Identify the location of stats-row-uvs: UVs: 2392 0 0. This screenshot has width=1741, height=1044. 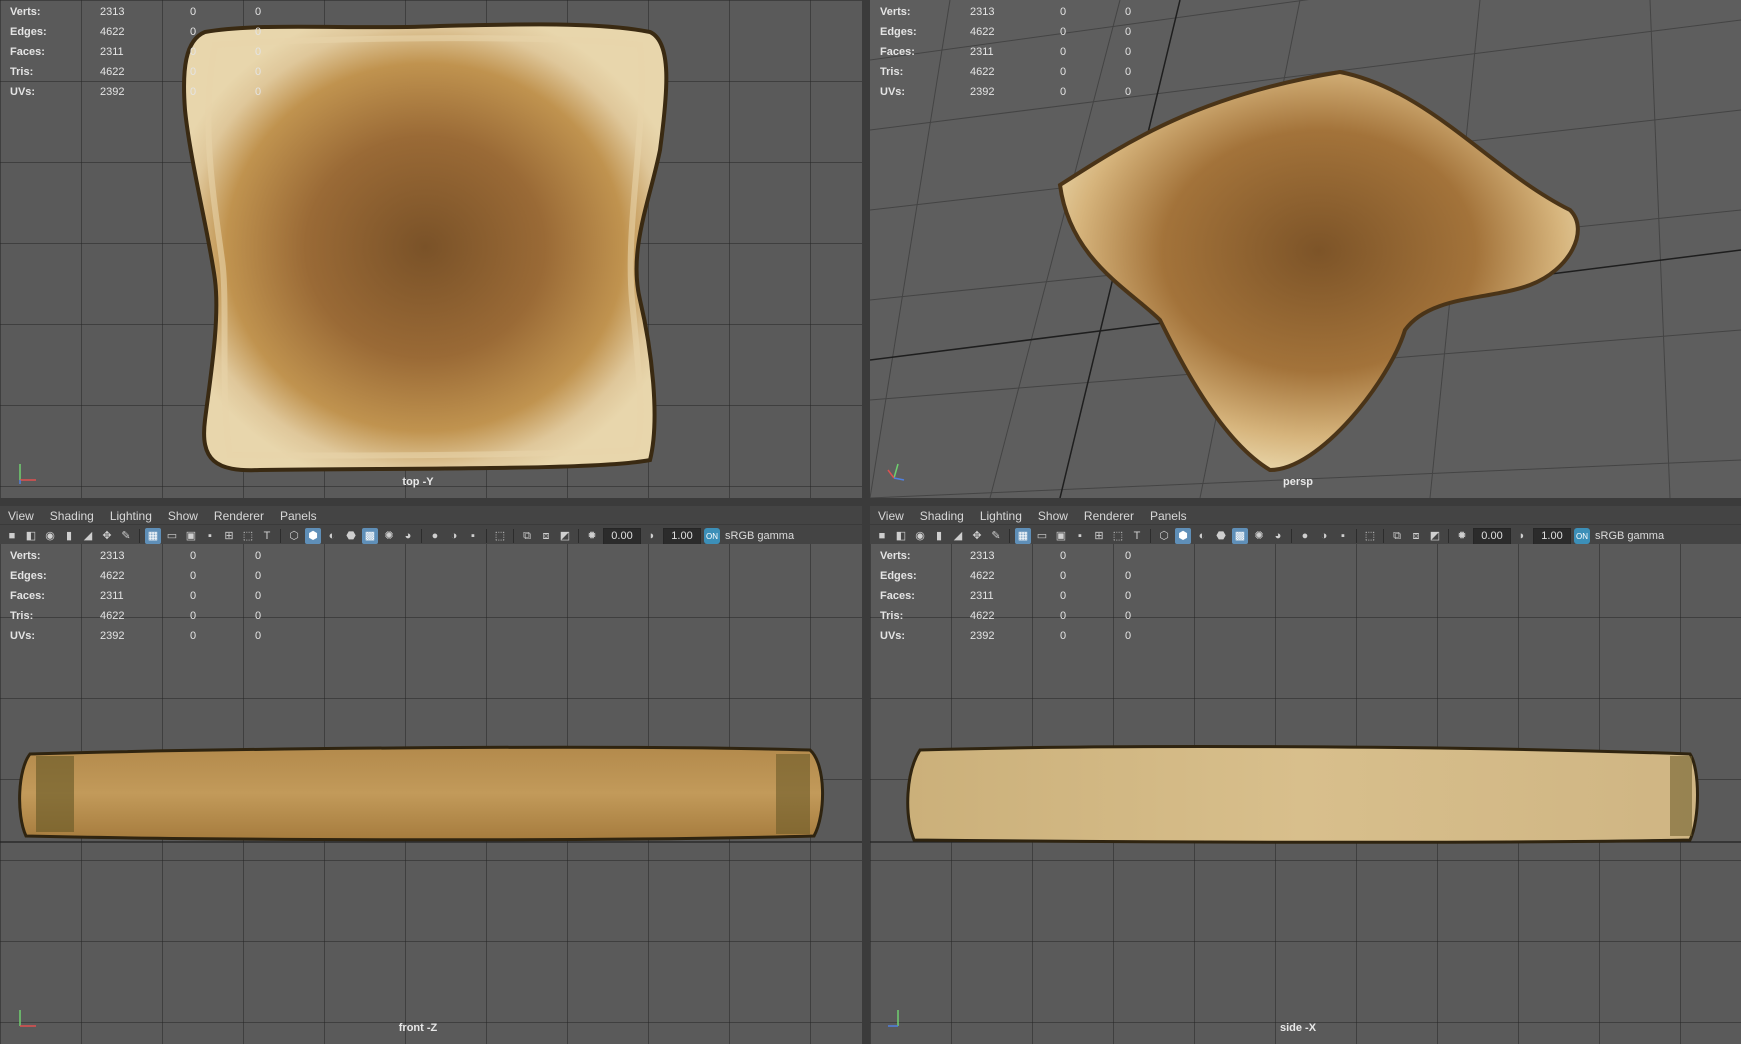
(136, 92).